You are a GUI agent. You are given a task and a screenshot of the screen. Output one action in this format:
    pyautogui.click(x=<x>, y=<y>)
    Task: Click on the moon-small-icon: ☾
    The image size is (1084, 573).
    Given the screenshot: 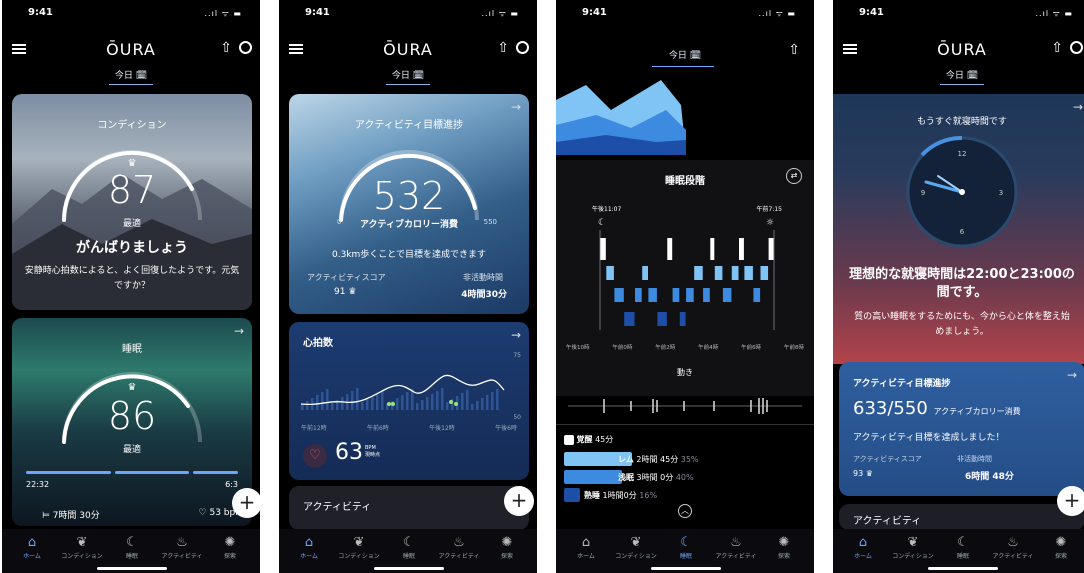 What is the action you would take?
    pyautogui.click(x=602, y=223)
    